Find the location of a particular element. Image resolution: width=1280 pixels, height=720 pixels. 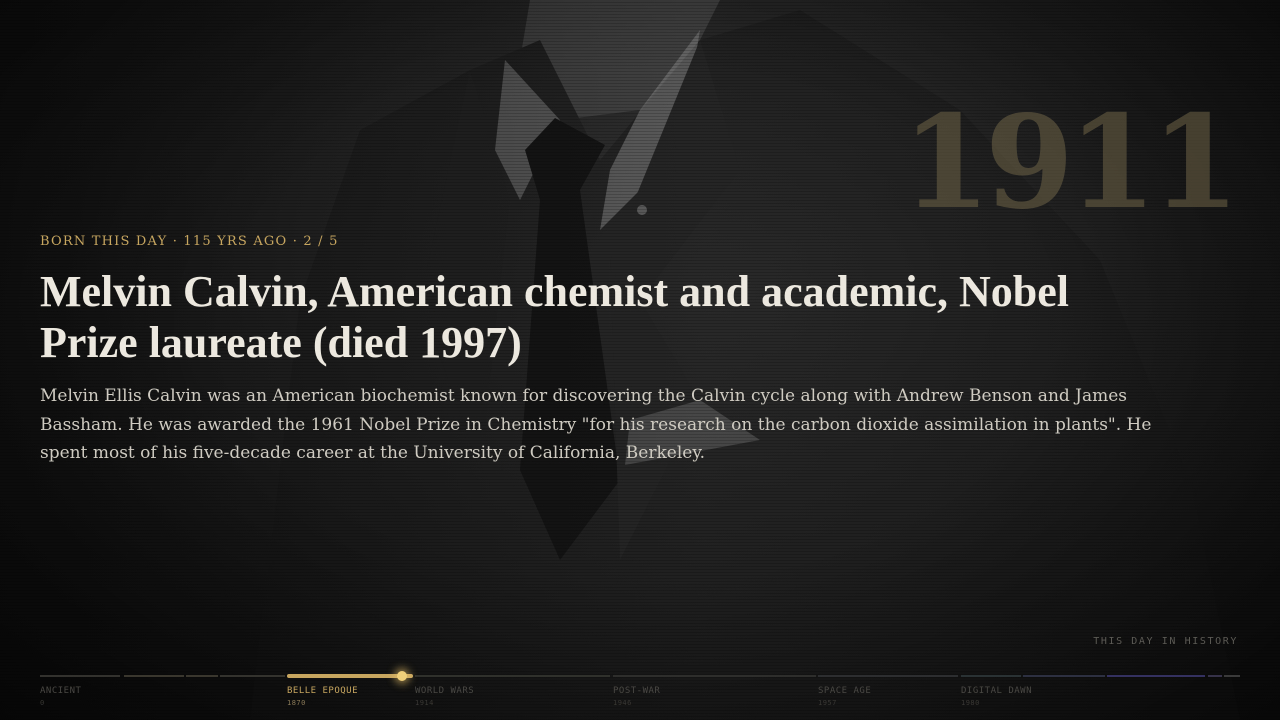

era-digital-dawn: DIGITAL DAWN 1980 is located at coordinates (996, 696).